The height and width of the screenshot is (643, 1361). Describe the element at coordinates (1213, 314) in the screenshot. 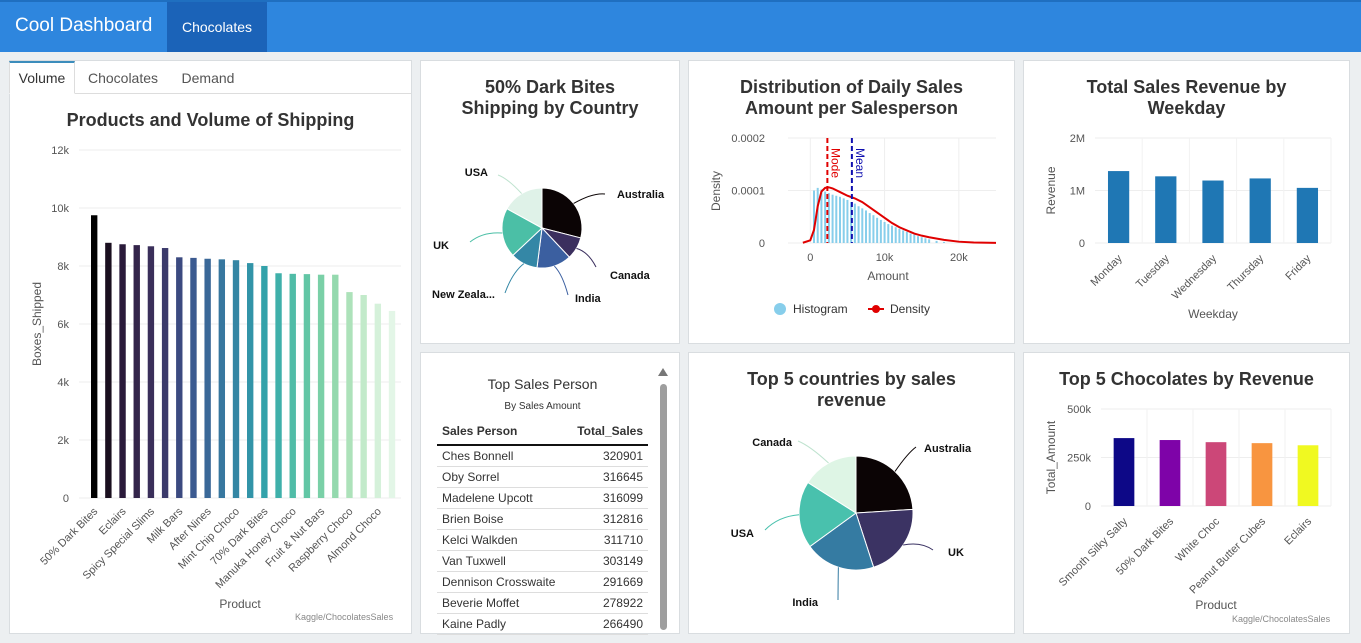

I see `x-axis-label: Weekday` at that location.